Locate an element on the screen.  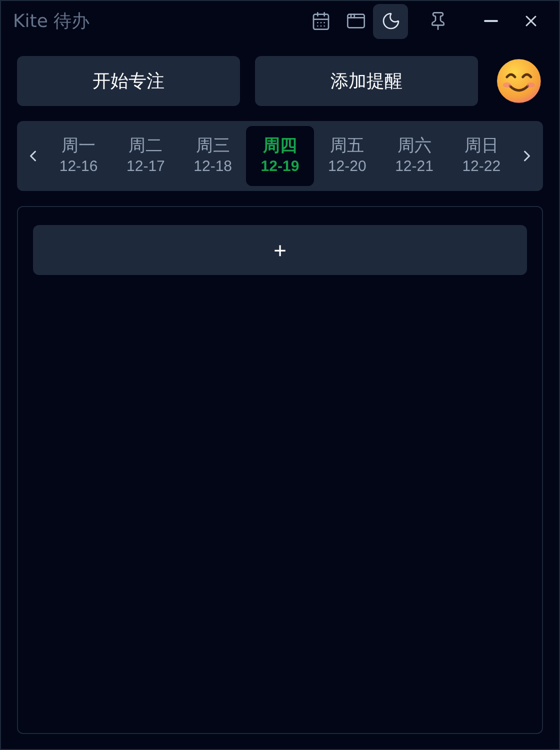
moon-button is located at coordinates (390, 21).